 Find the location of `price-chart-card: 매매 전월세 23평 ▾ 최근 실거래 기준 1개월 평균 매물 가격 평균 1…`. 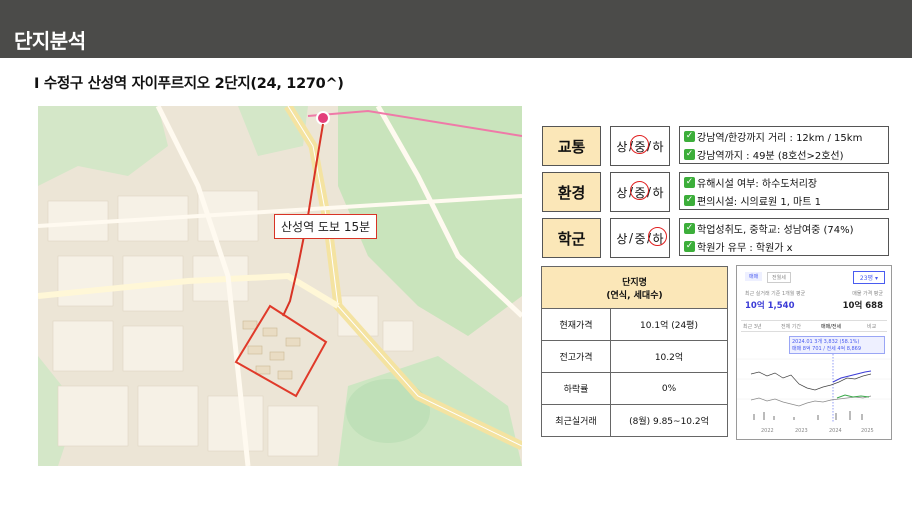

price-chart-card: 매매 전월세 23평 ▾ 최근 실거래 기준 1개월 평균 매물 가격 평균 1… is located at coordinates (814, 352).